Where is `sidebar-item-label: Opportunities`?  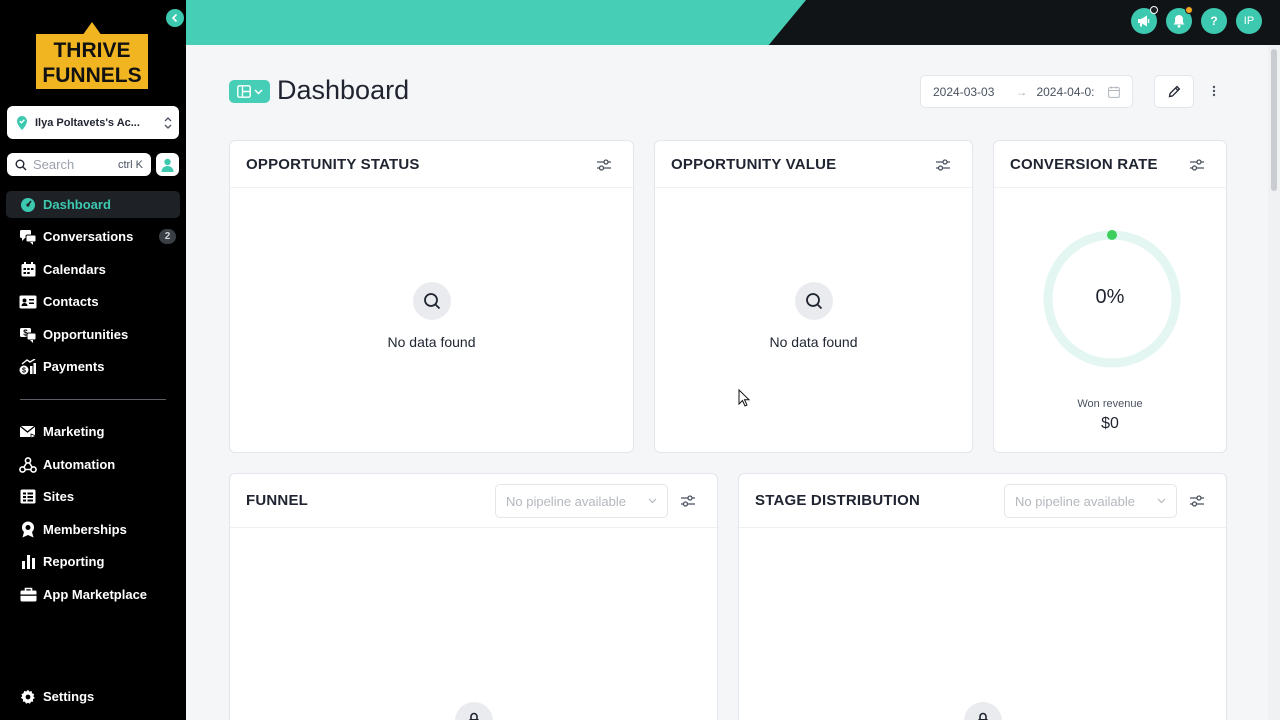
sidebar-item-label: Opportunities is located at coordinates (86, 334).